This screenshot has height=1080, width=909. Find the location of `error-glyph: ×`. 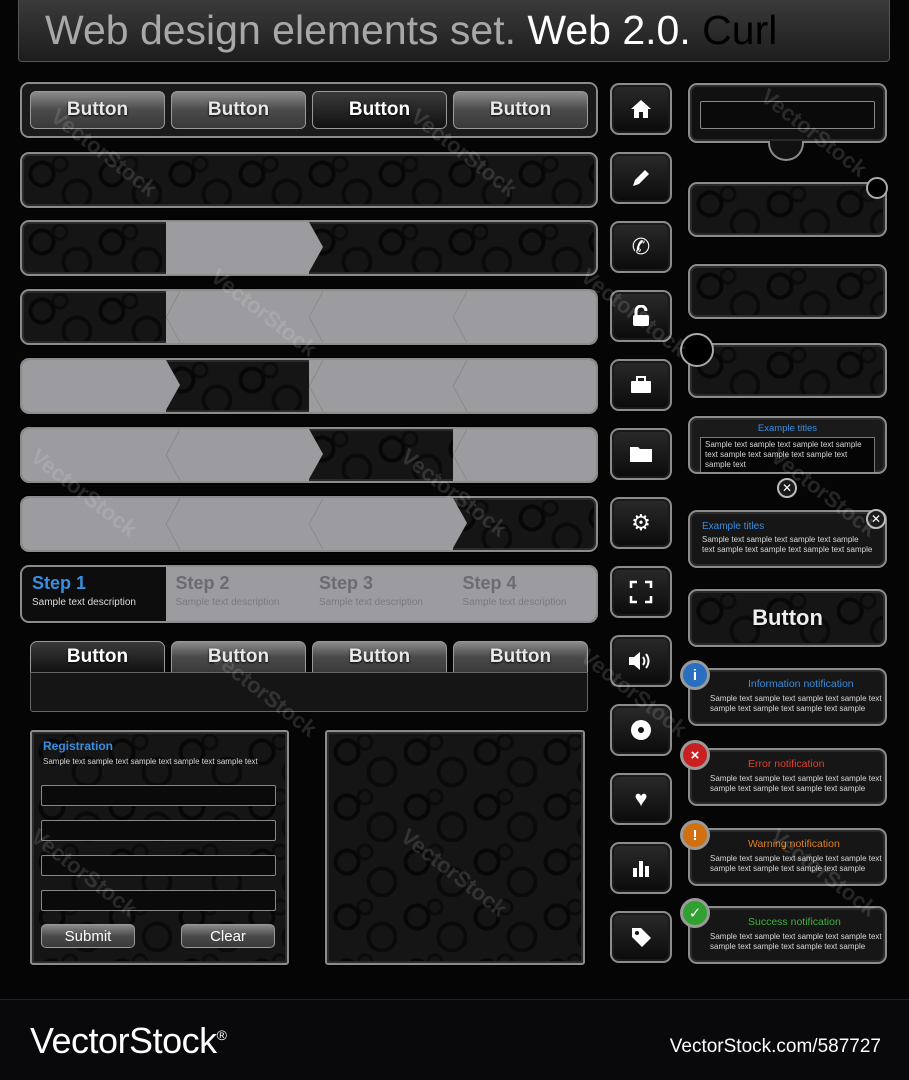

error-glyph: × is located at coordinates (695, 755).